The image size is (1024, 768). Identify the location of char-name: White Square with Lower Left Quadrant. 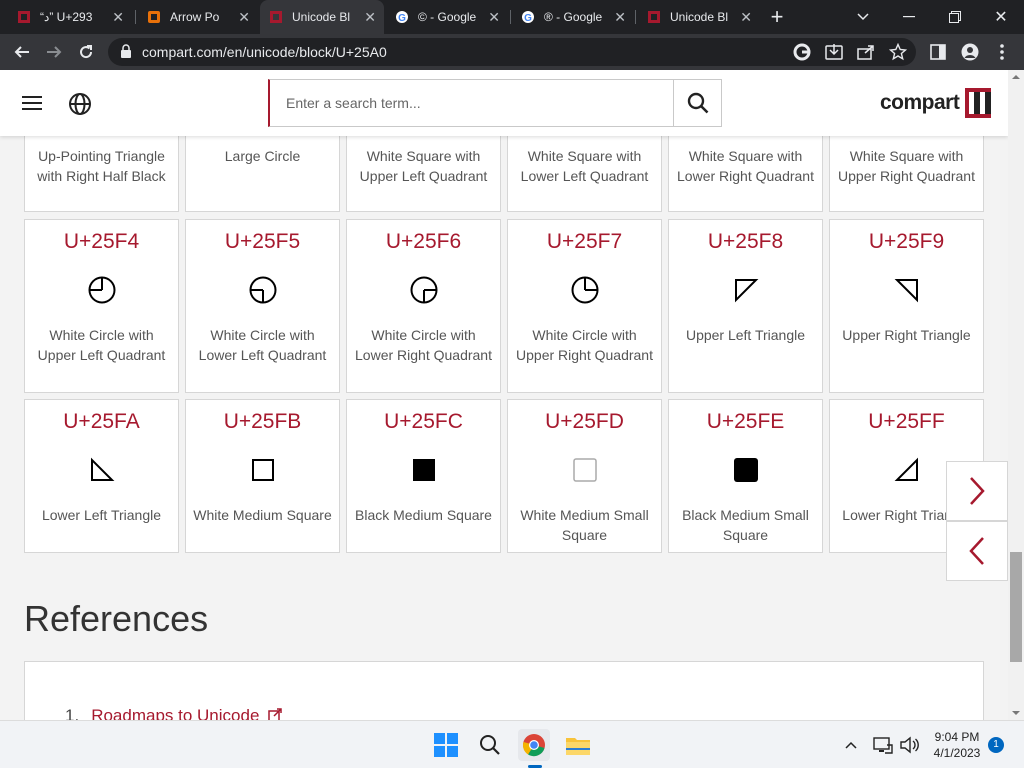
(584, 166).